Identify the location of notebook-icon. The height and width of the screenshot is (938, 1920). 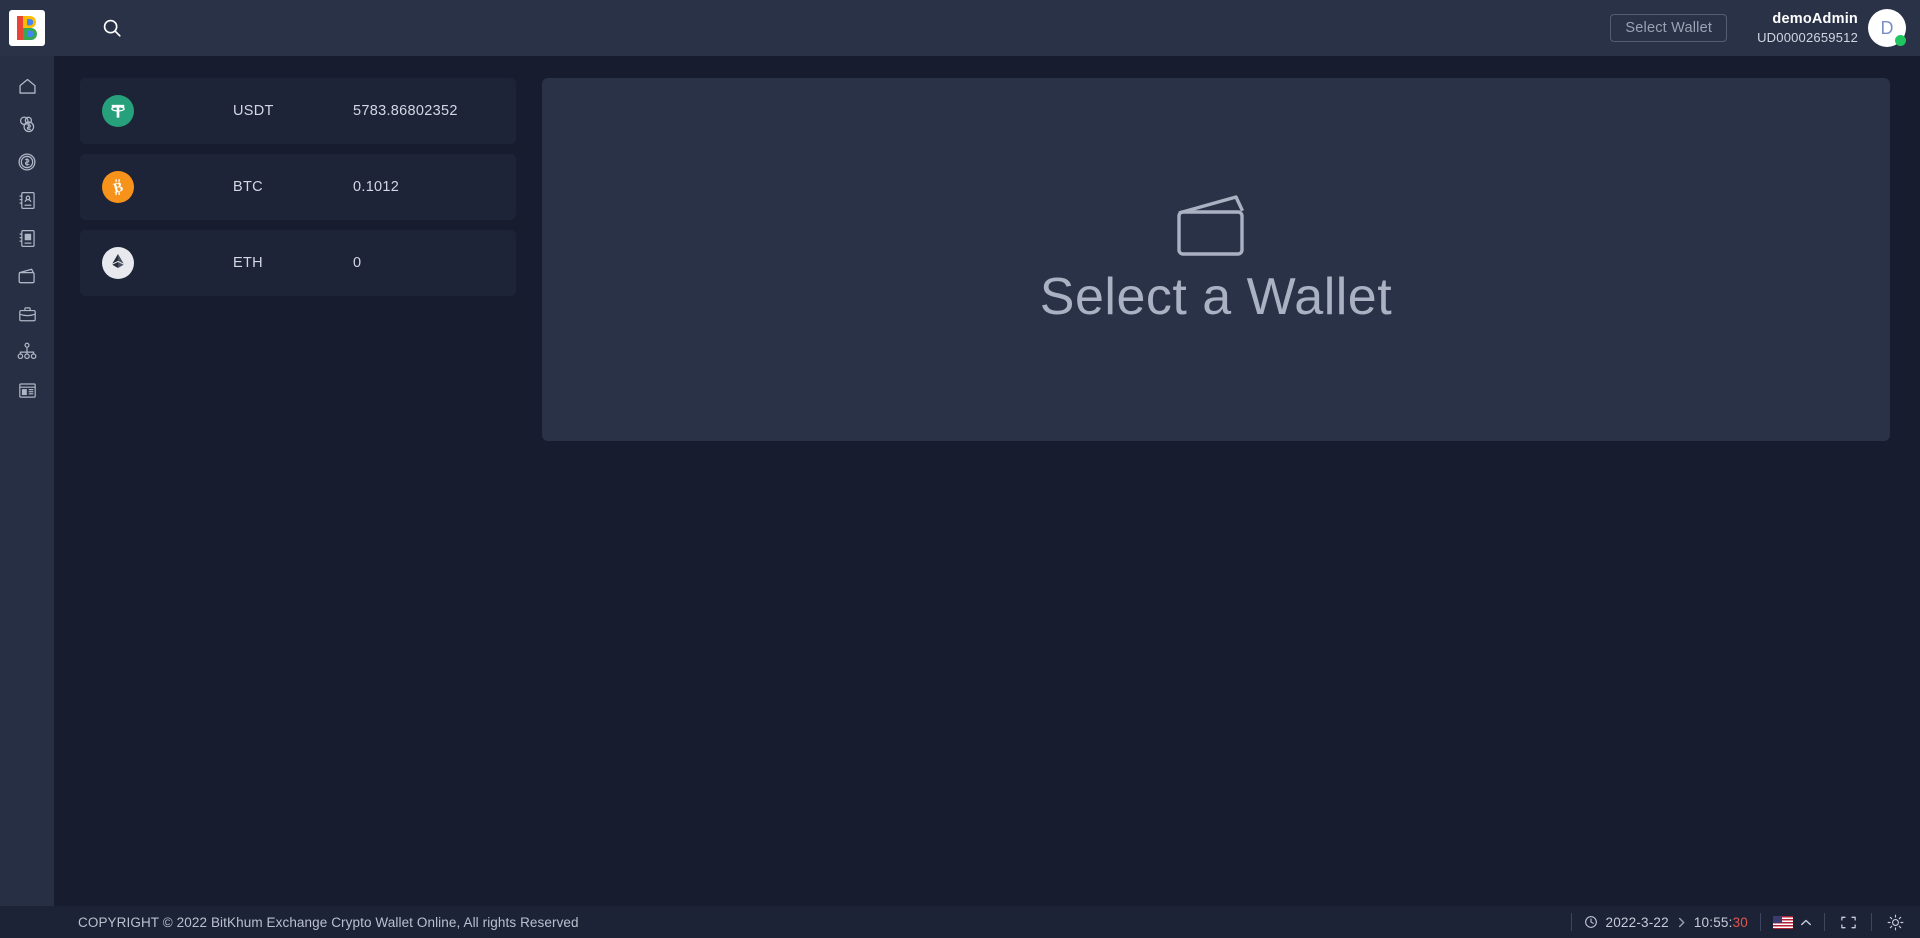
(27, 238).